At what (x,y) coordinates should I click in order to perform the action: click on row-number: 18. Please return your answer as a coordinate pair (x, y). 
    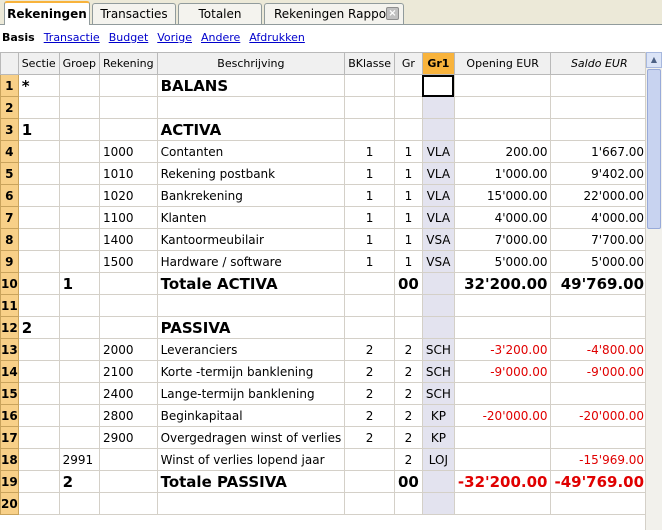
    Looking at the image, I should click on (9, 459).